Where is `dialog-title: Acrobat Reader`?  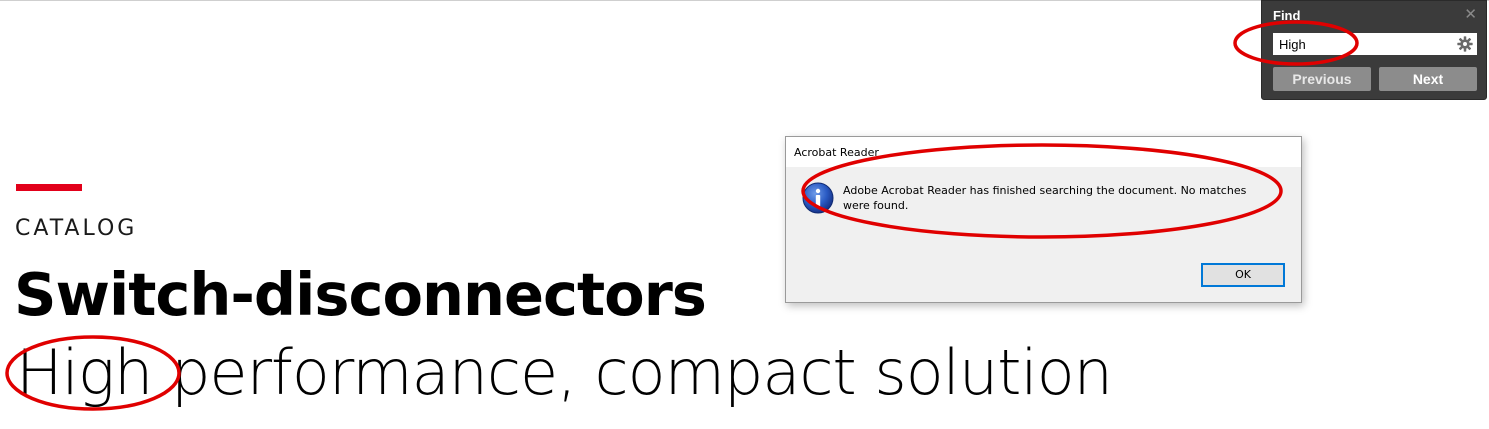 dialog-title: Acrobat Reader is located at coordinates (836, 152).